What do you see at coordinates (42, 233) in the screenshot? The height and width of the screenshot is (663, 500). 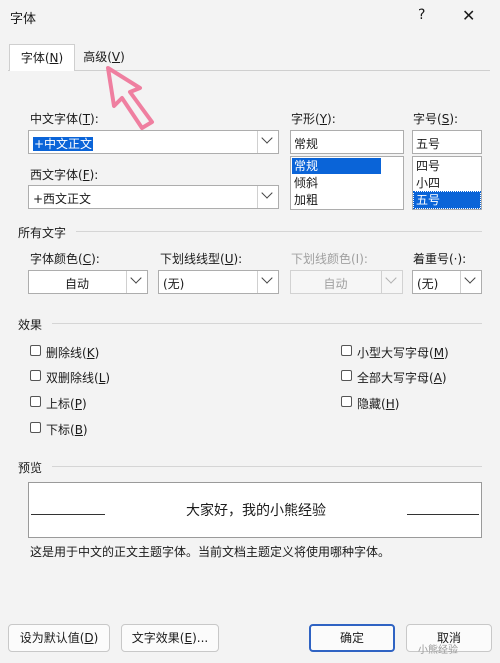 I see `section-all-text: 所有文字` at bounding box center [42, 233].